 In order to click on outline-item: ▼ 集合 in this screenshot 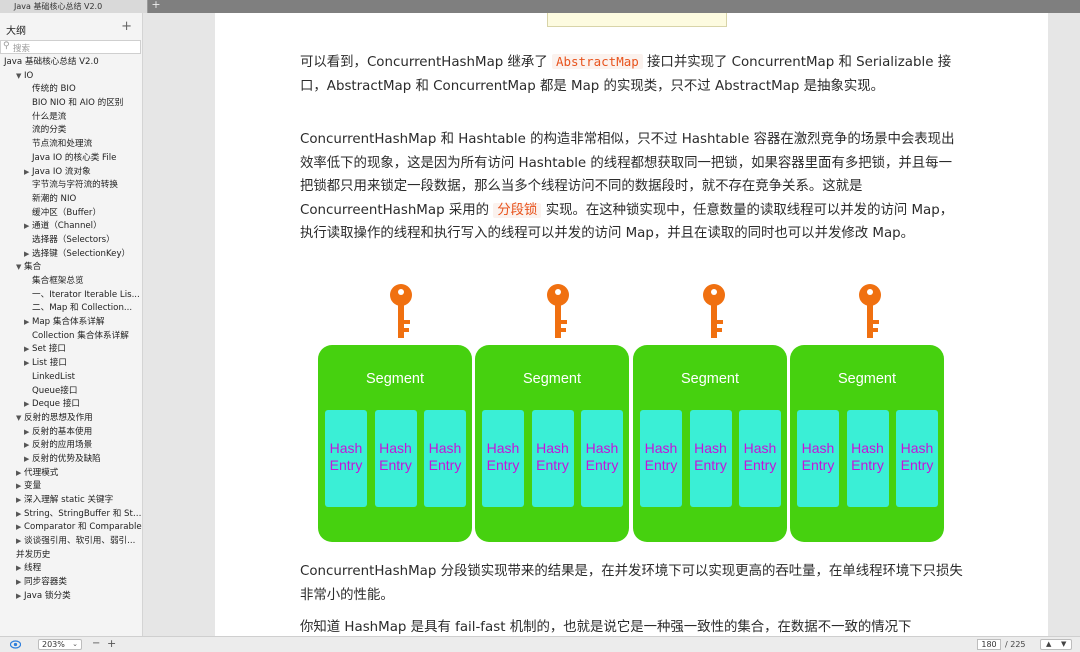, I will do `click(71, 268)`.